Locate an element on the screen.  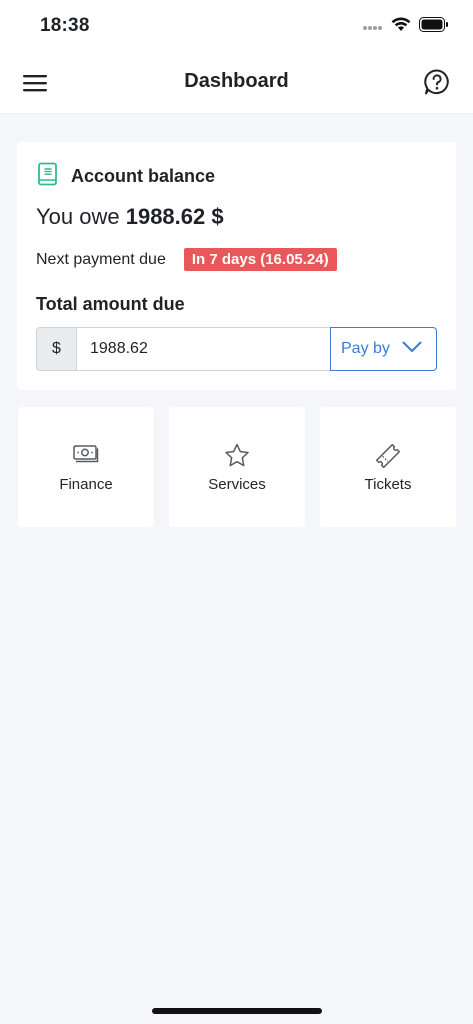
next-payment-row: Next payment due In 7 days (16.05.24) is located at coordinates (186, 259).